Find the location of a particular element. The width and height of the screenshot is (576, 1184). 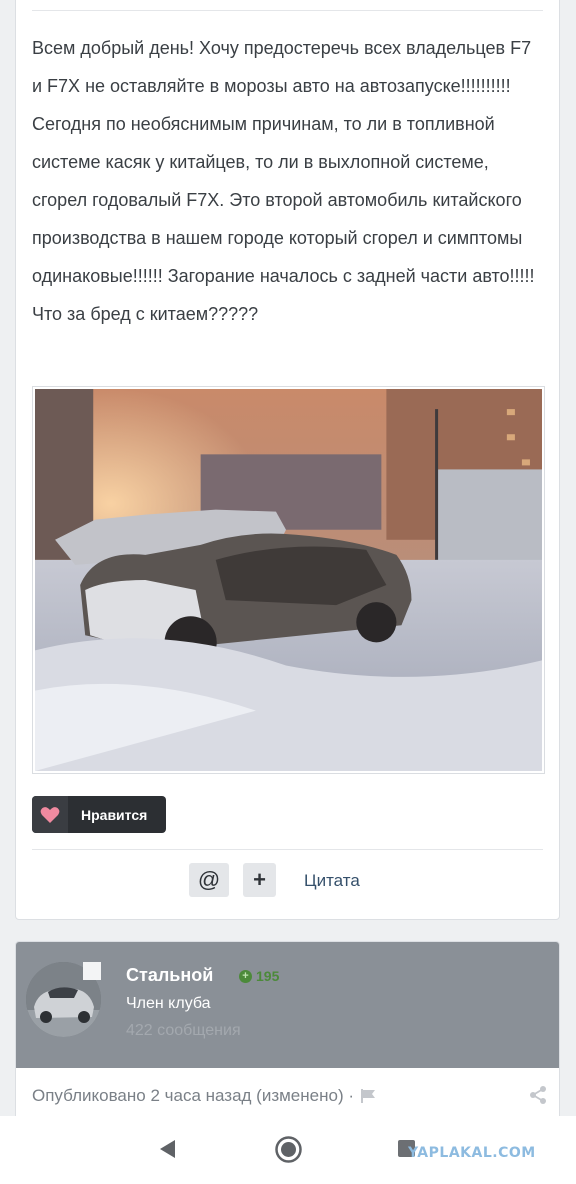

like-button: Нравится is located at coordinates (99, 814).